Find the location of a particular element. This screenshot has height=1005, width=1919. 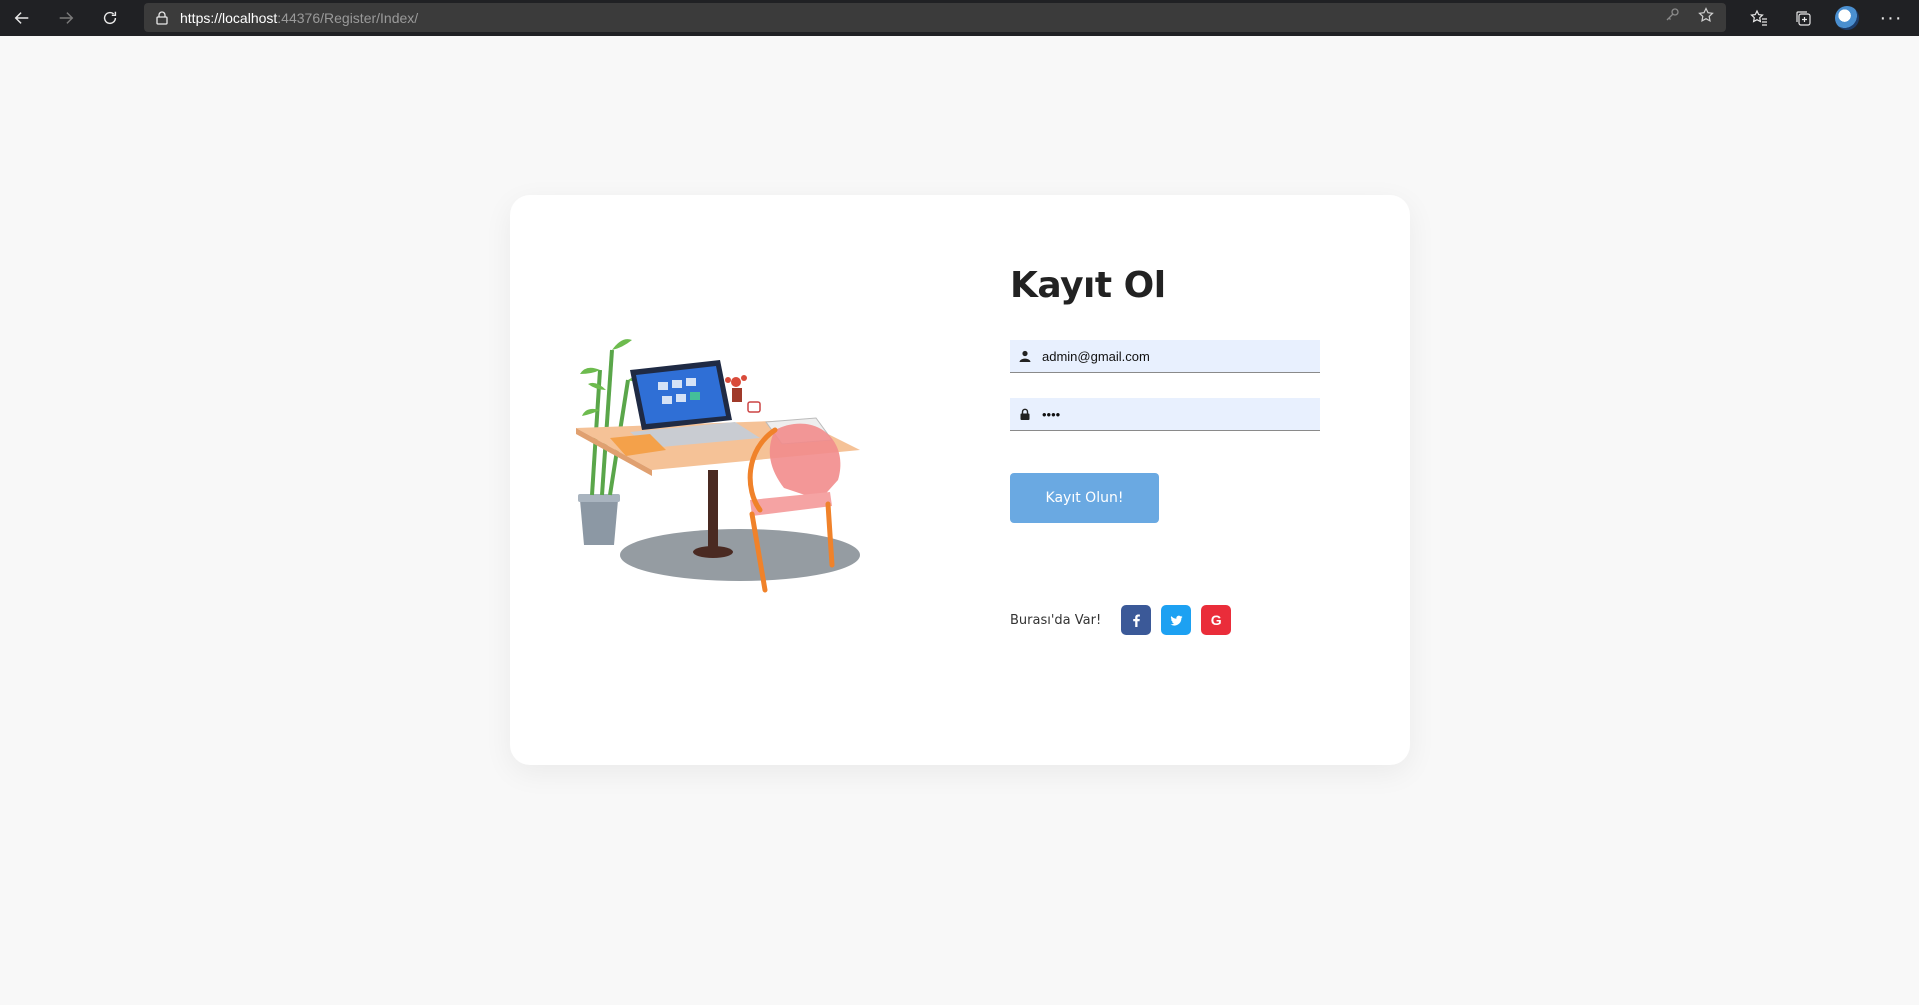

url-prefix: https:// is located at coordinates (201, 17).